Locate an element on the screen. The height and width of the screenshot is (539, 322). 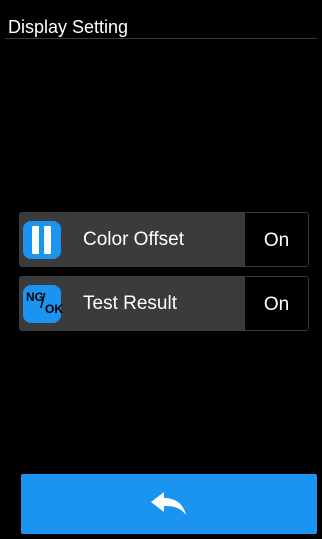
back-button is located at coordinates (169, 504).